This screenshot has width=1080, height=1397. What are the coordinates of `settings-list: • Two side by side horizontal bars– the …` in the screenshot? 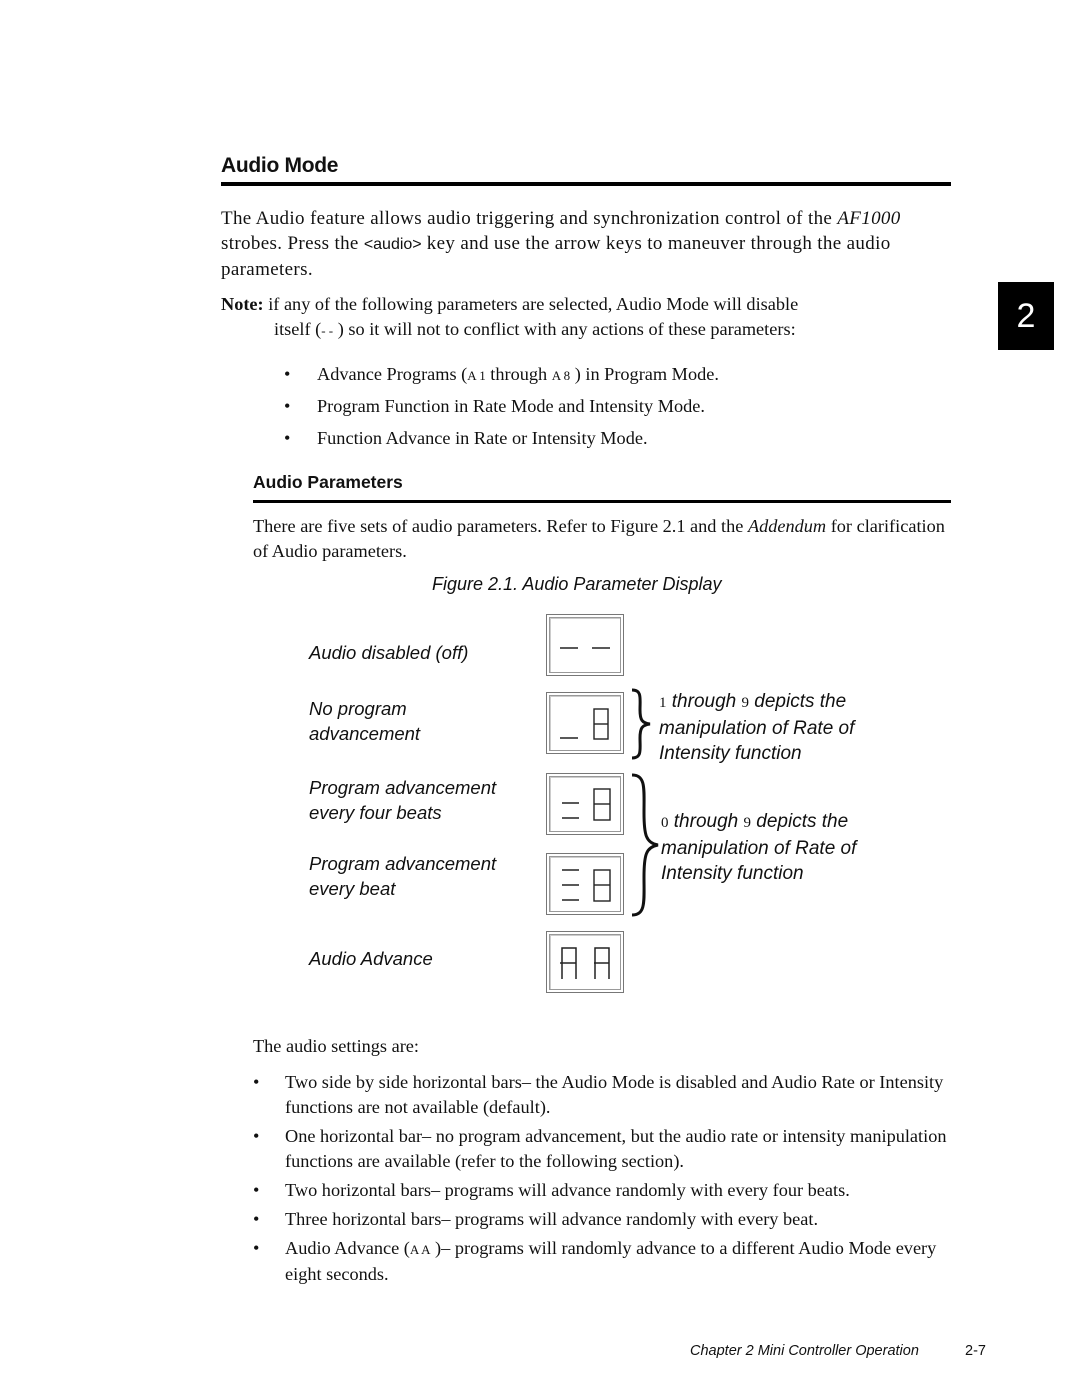 It's located at (608, 1180).